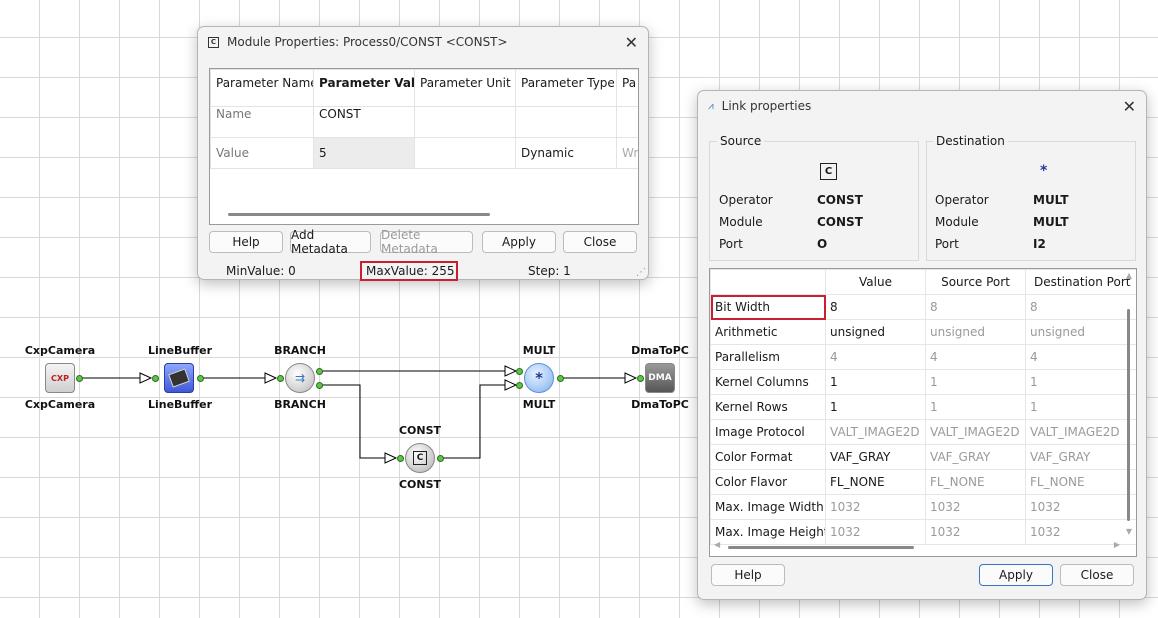 The width and height of the screenshot is (1158, 618). I want to click on table-row: Value 5 Dynamic Writ, so click(424, 153).